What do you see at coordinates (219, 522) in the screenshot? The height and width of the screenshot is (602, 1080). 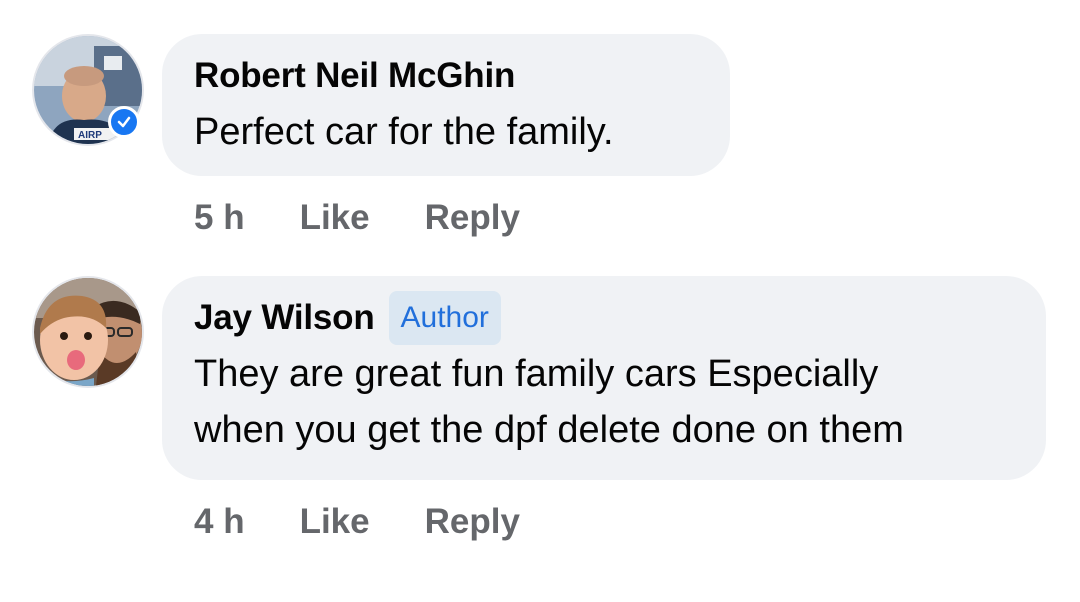 I see `timestamp: 4 h` at bounding box center [219, 522].